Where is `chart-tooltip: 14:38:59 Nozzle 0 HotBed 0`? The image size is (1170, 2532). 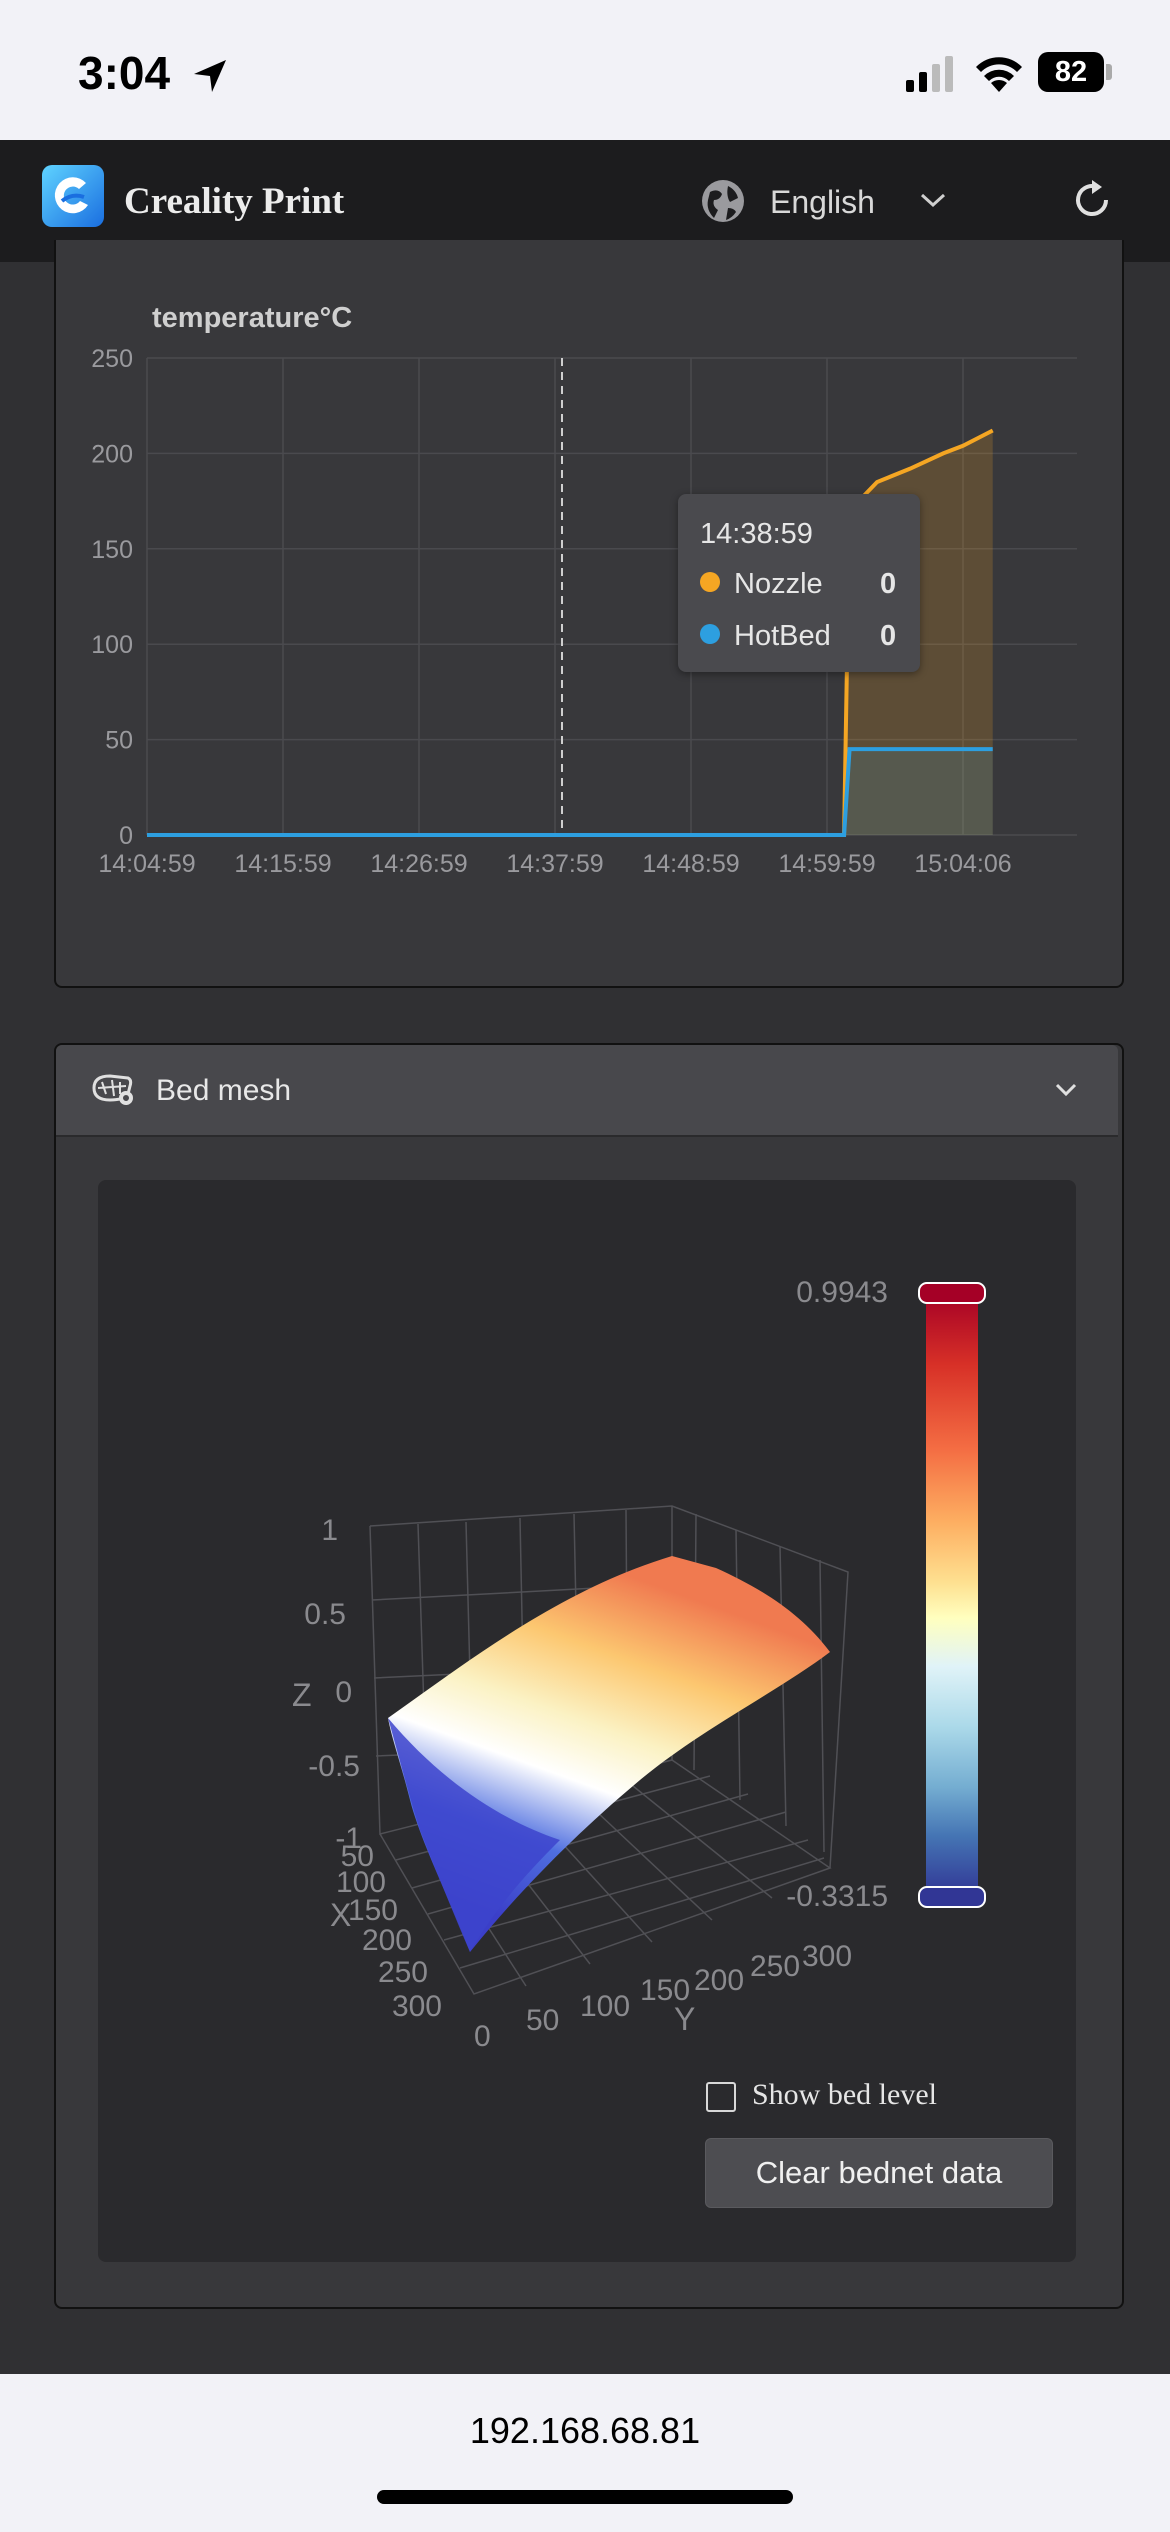
chart-tooltip: 14:38:59 Nozzle 0 HotBed 0 is located at coordinates (799, 583).